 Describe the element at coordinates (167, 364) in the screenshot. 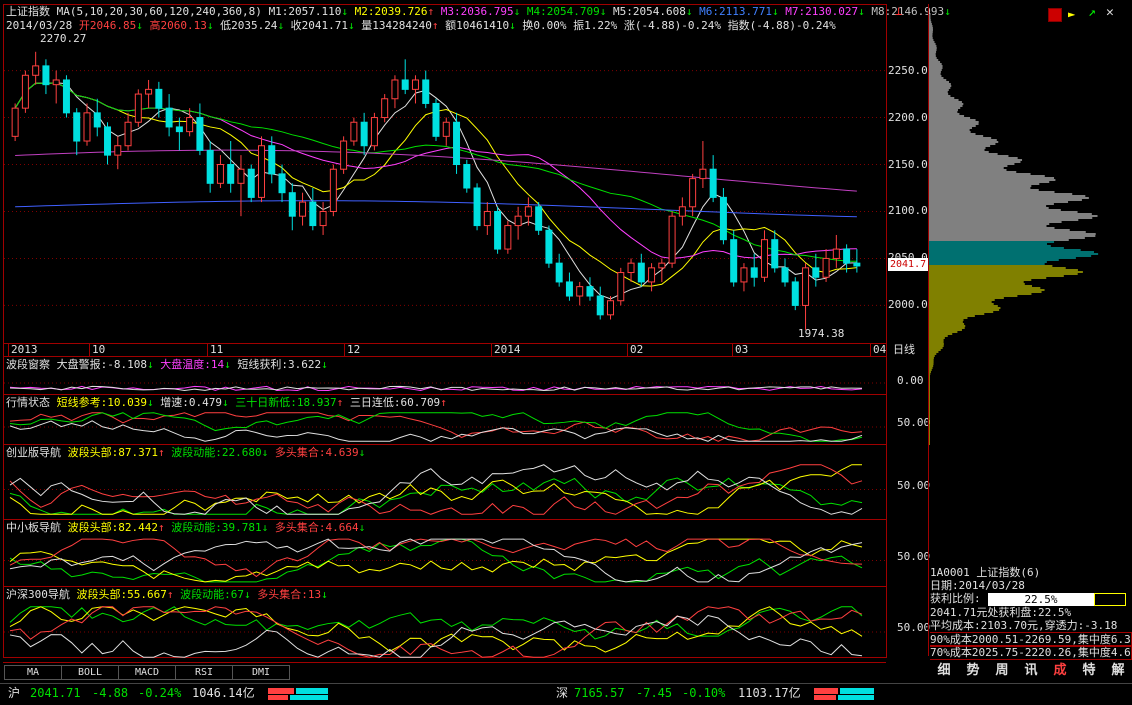

I see `indicator-header: 波段窗察 大盘警报:-8.108↓ 大盘温度:14↓ 短线获利:3.622↓` at that location.